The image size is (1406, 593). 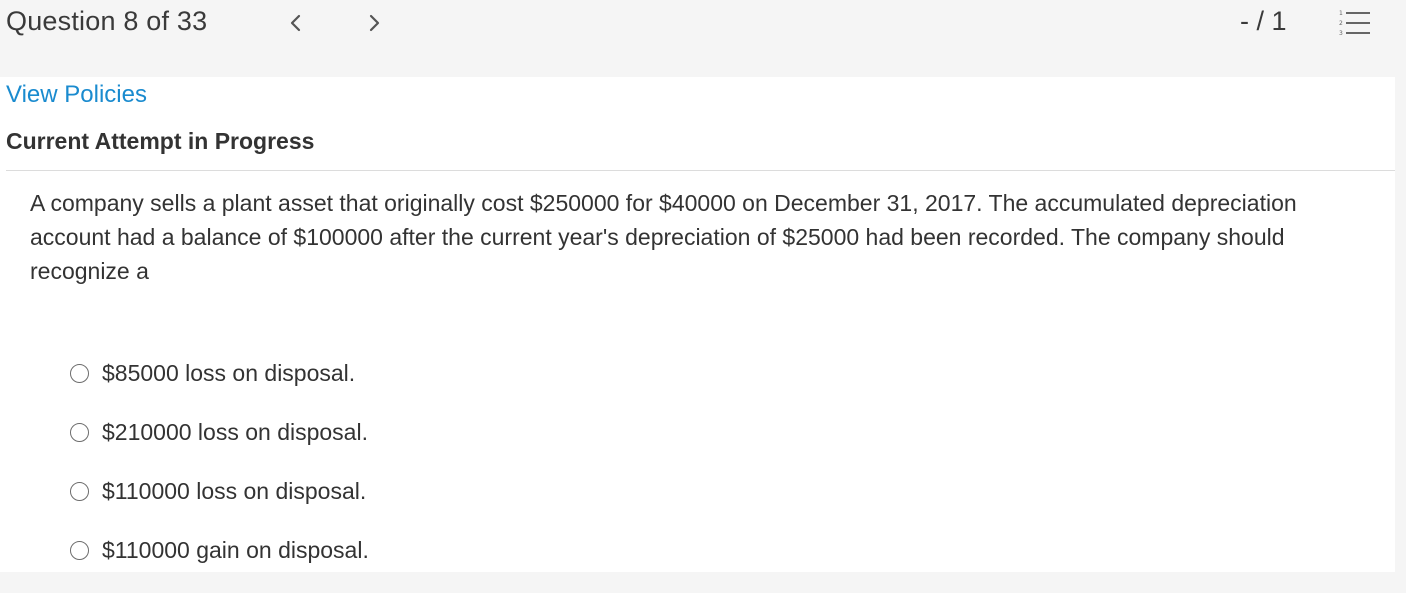 What do you see at coordinates (235, 550) in the screenshot?
I see `answer-option-label: $110000 gain on disposal.` at bounding box center [235, 550].